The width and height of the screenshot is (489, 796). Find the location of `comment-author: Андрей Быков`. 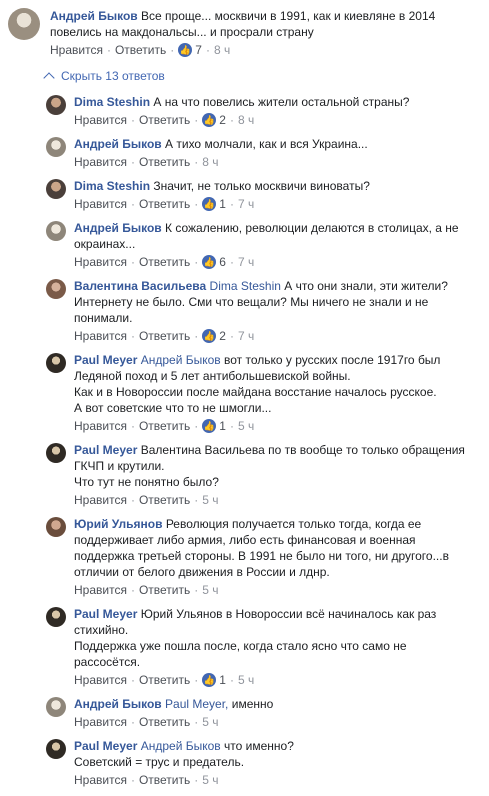

comment-author: Андрей Быков is located at coordinates (94, 16).